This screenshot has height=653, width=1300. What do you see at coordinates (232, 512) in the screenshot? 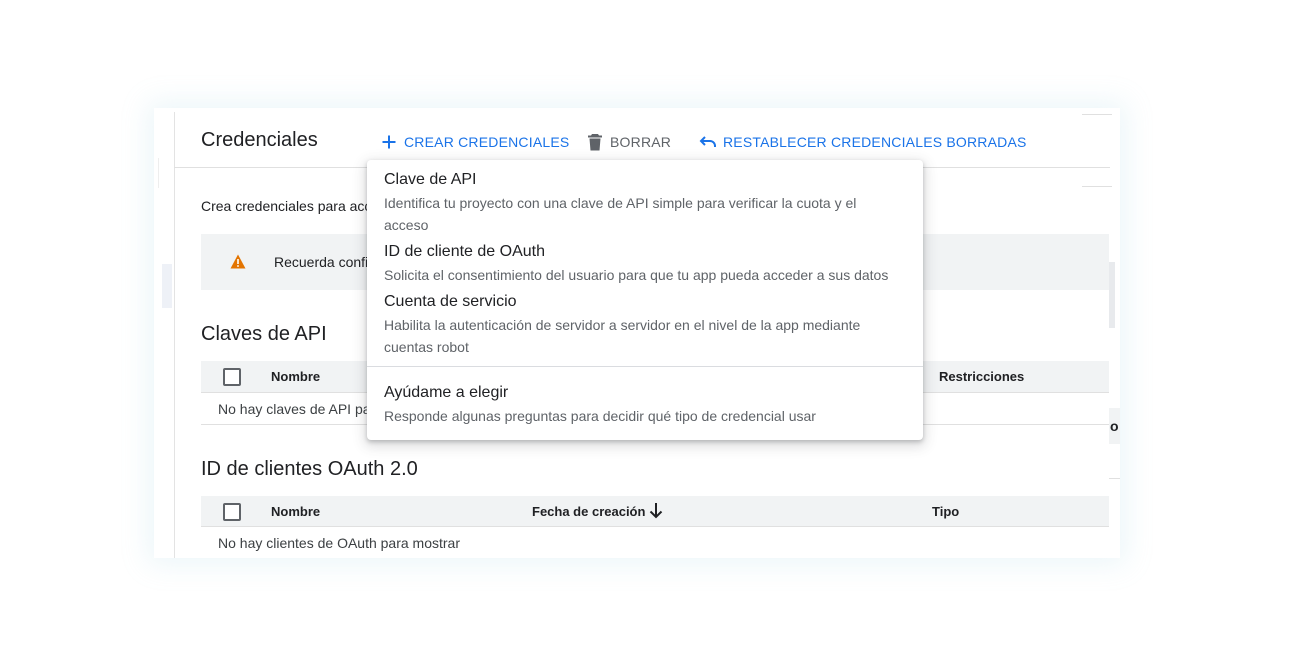
I see `oauth-select-all-checkbox` at bounding box center [232, 512].